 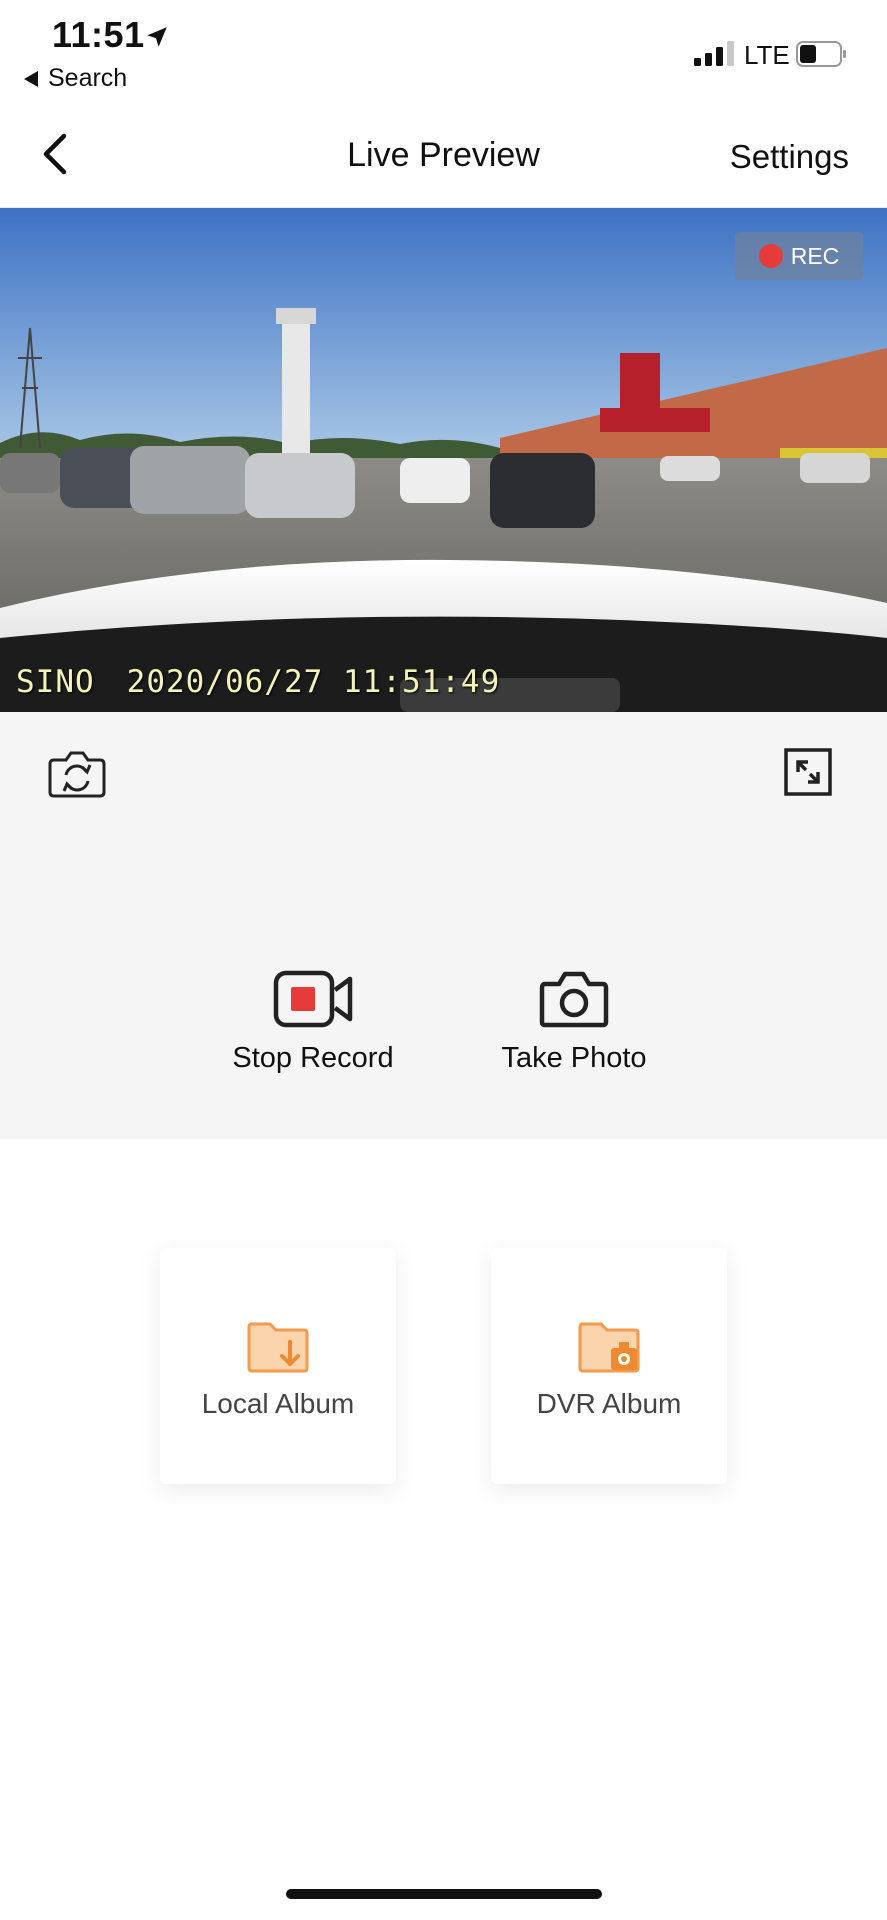 I want to click on switch-camera-icon, so click(x=77, y=774).